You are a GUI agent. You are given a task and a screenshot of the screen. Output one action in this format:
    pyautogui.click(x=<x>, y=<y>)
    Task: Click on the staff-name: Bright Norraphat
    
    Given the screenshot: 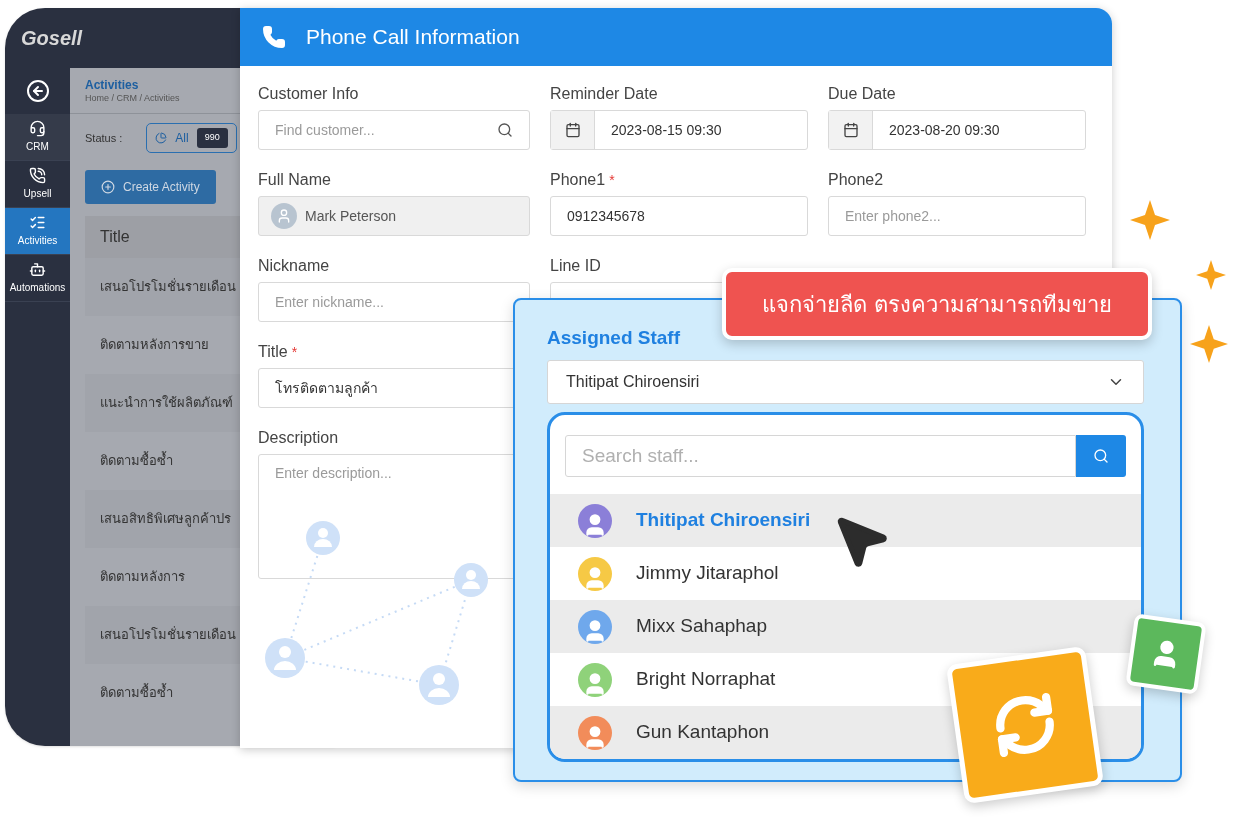 What is the action you would take?
    pyautogui.click(x=706, y=679)
    